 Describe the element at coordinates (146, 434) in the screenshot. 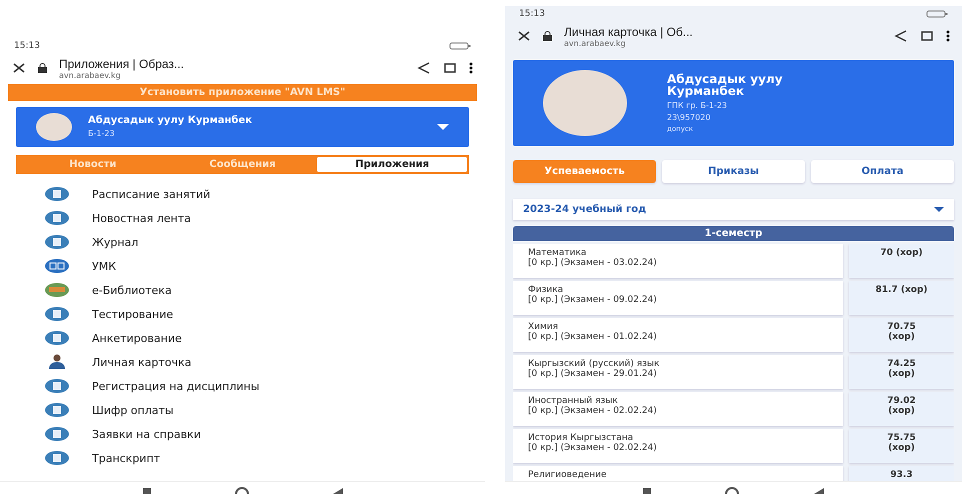

I see `app-link: Заявки на справки` at that location.